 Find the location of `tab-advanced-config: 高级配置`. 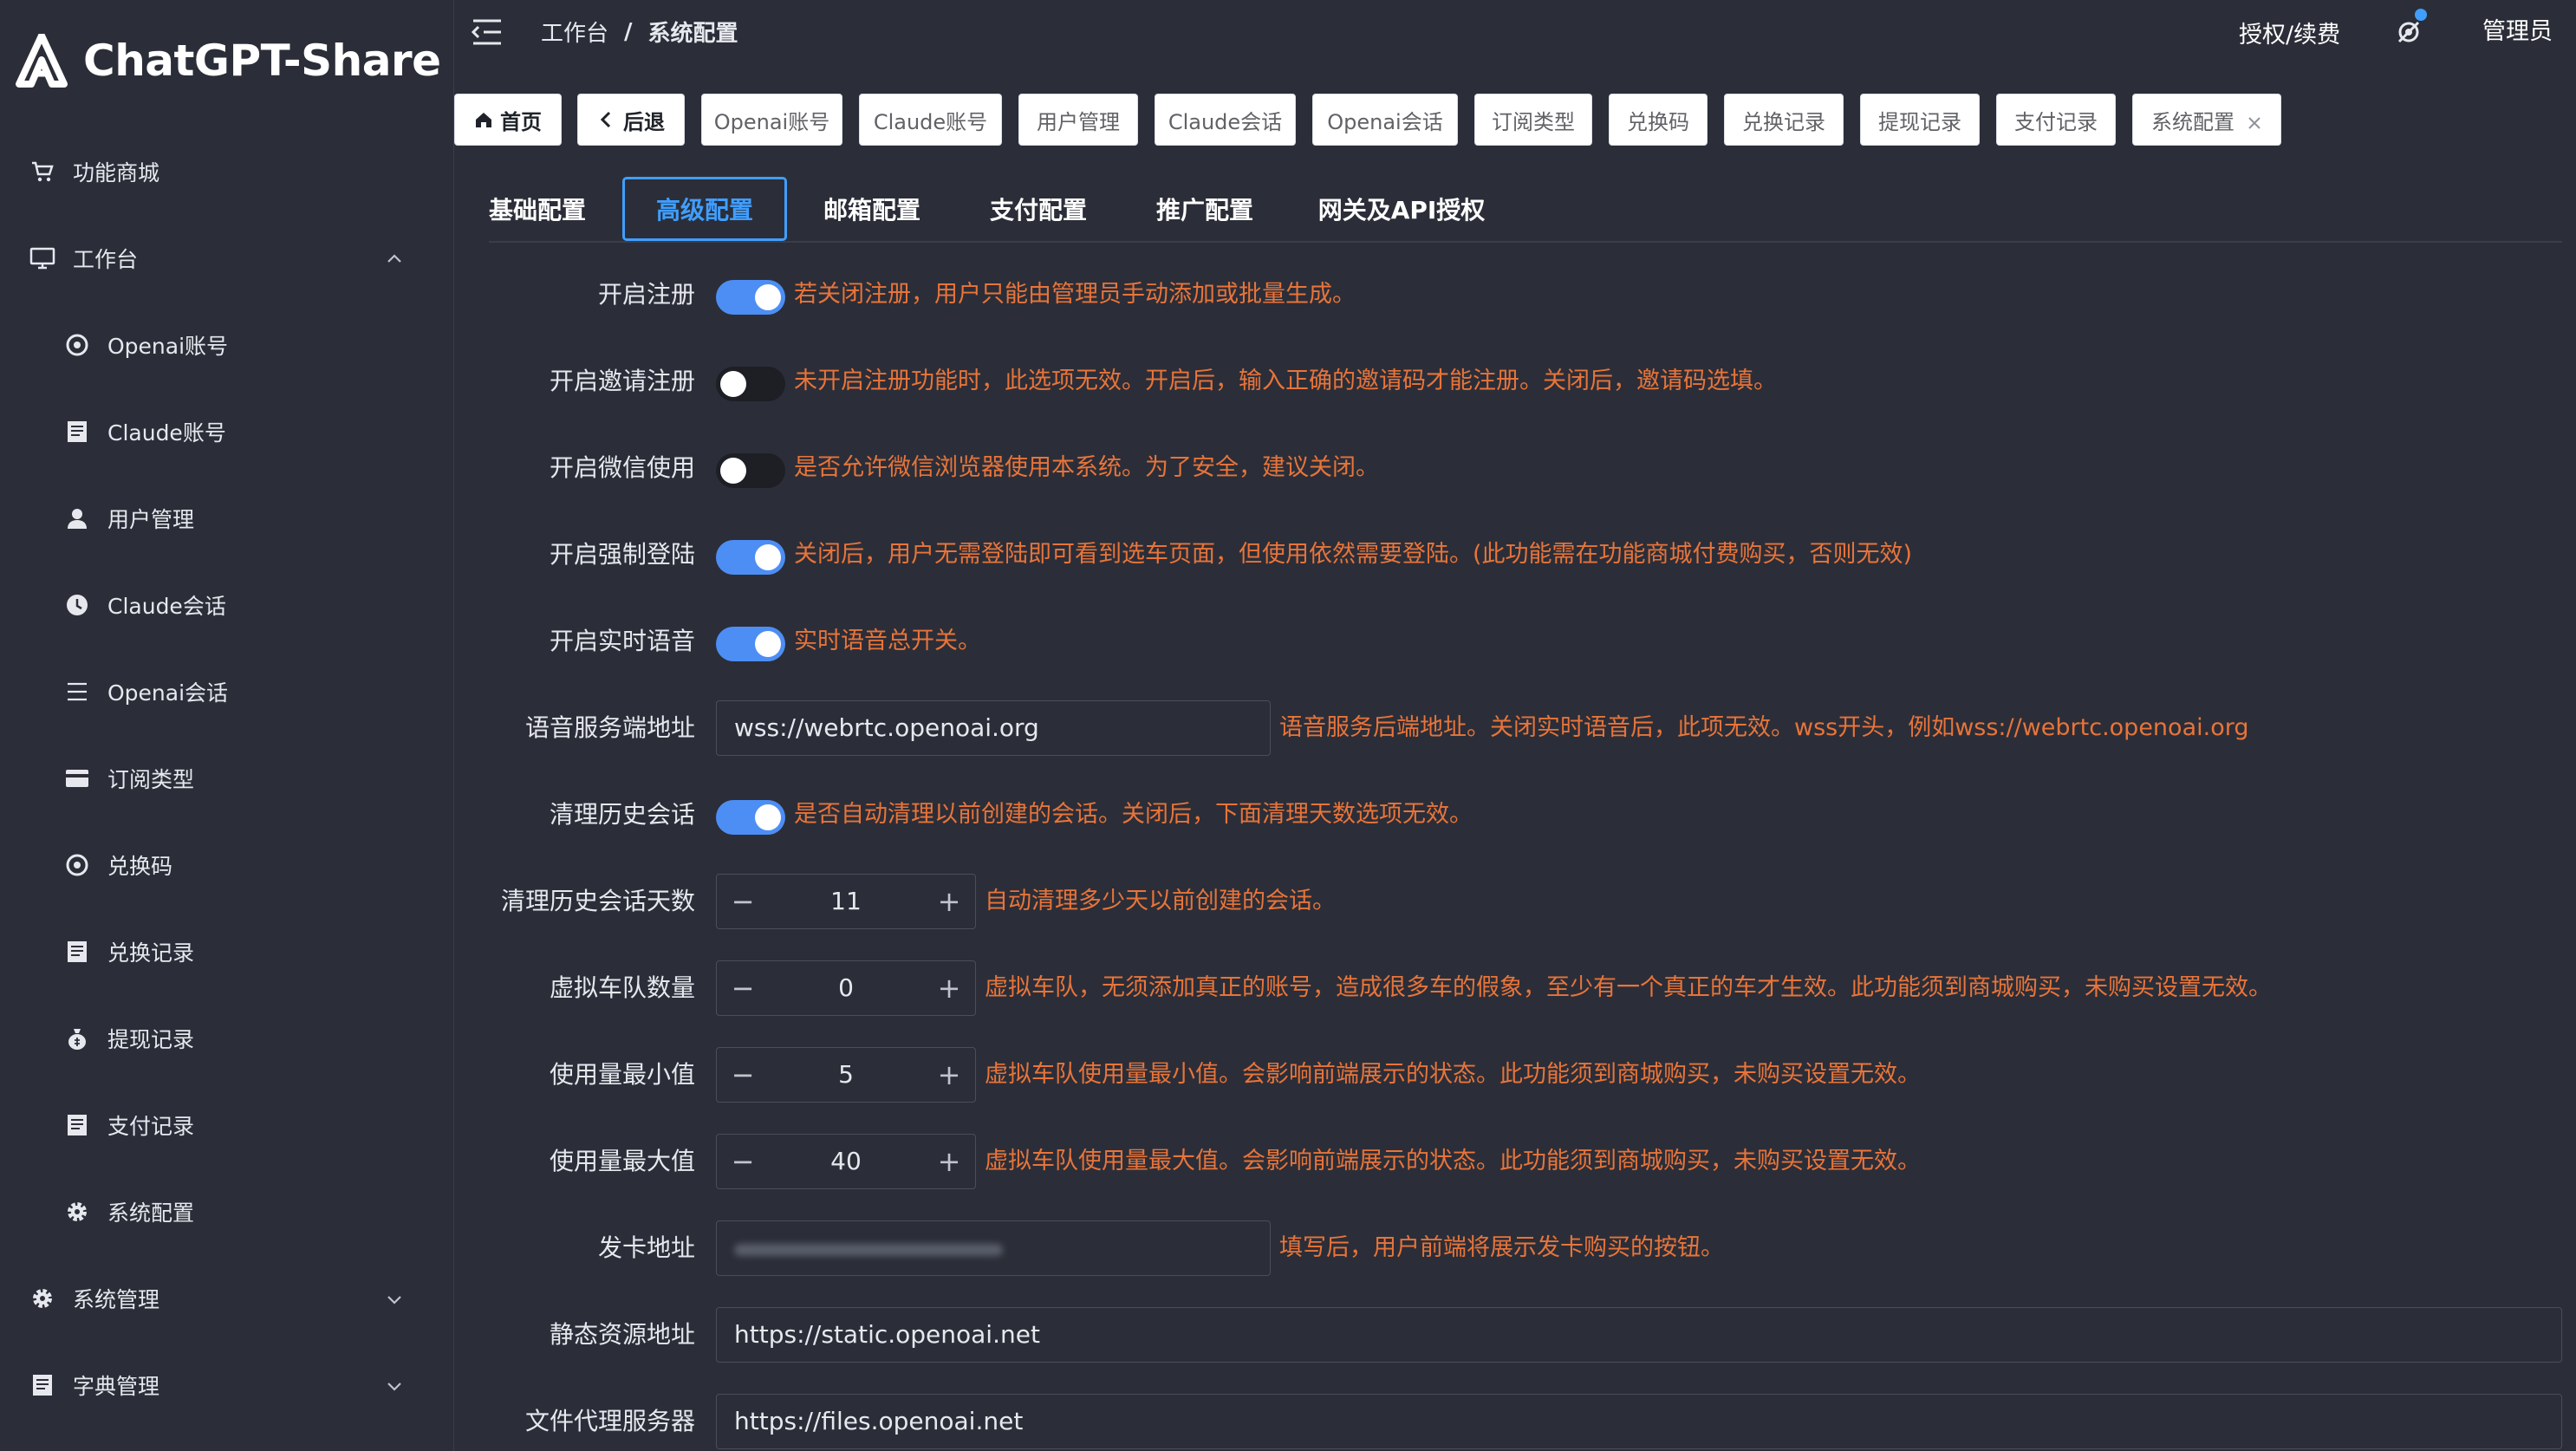

tab-advanced-config: 高级配置 is located at coordinates (704, 209).